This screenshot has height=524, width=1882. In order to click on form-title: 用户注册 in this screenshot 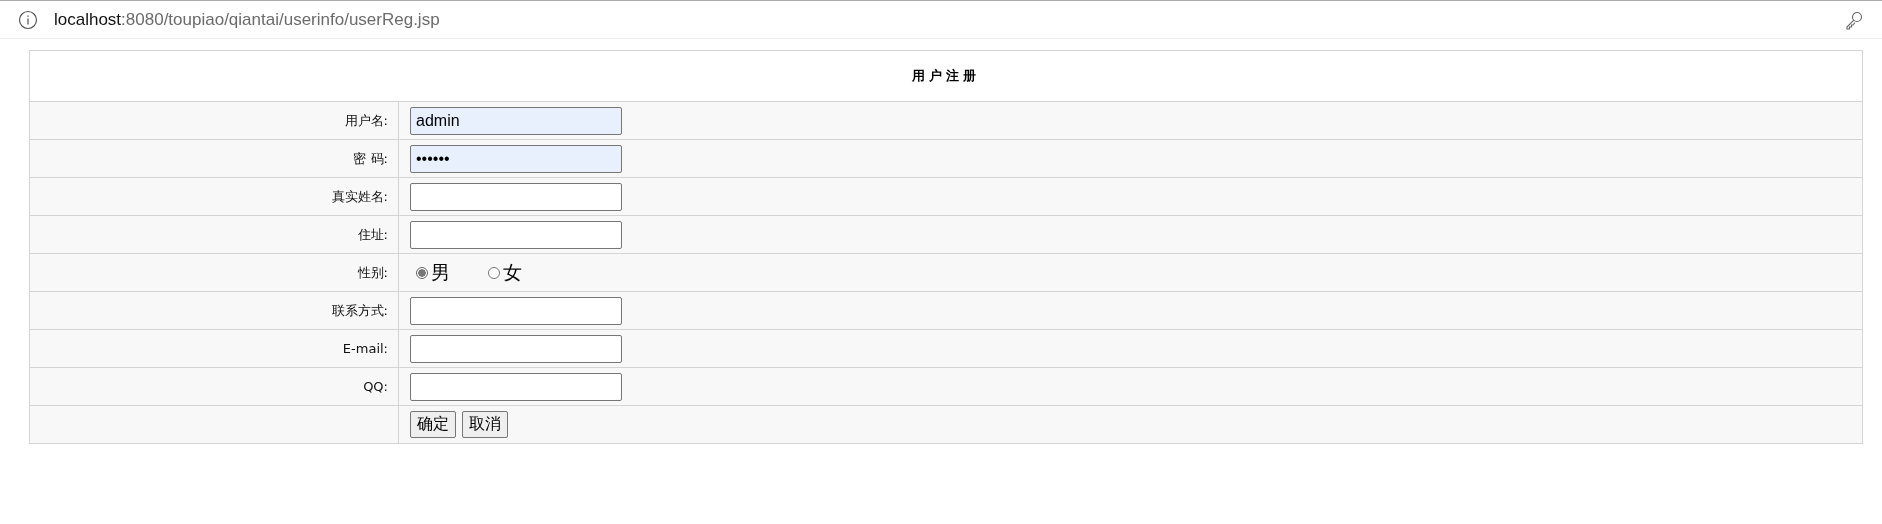, I will do `click(946, 75)`.